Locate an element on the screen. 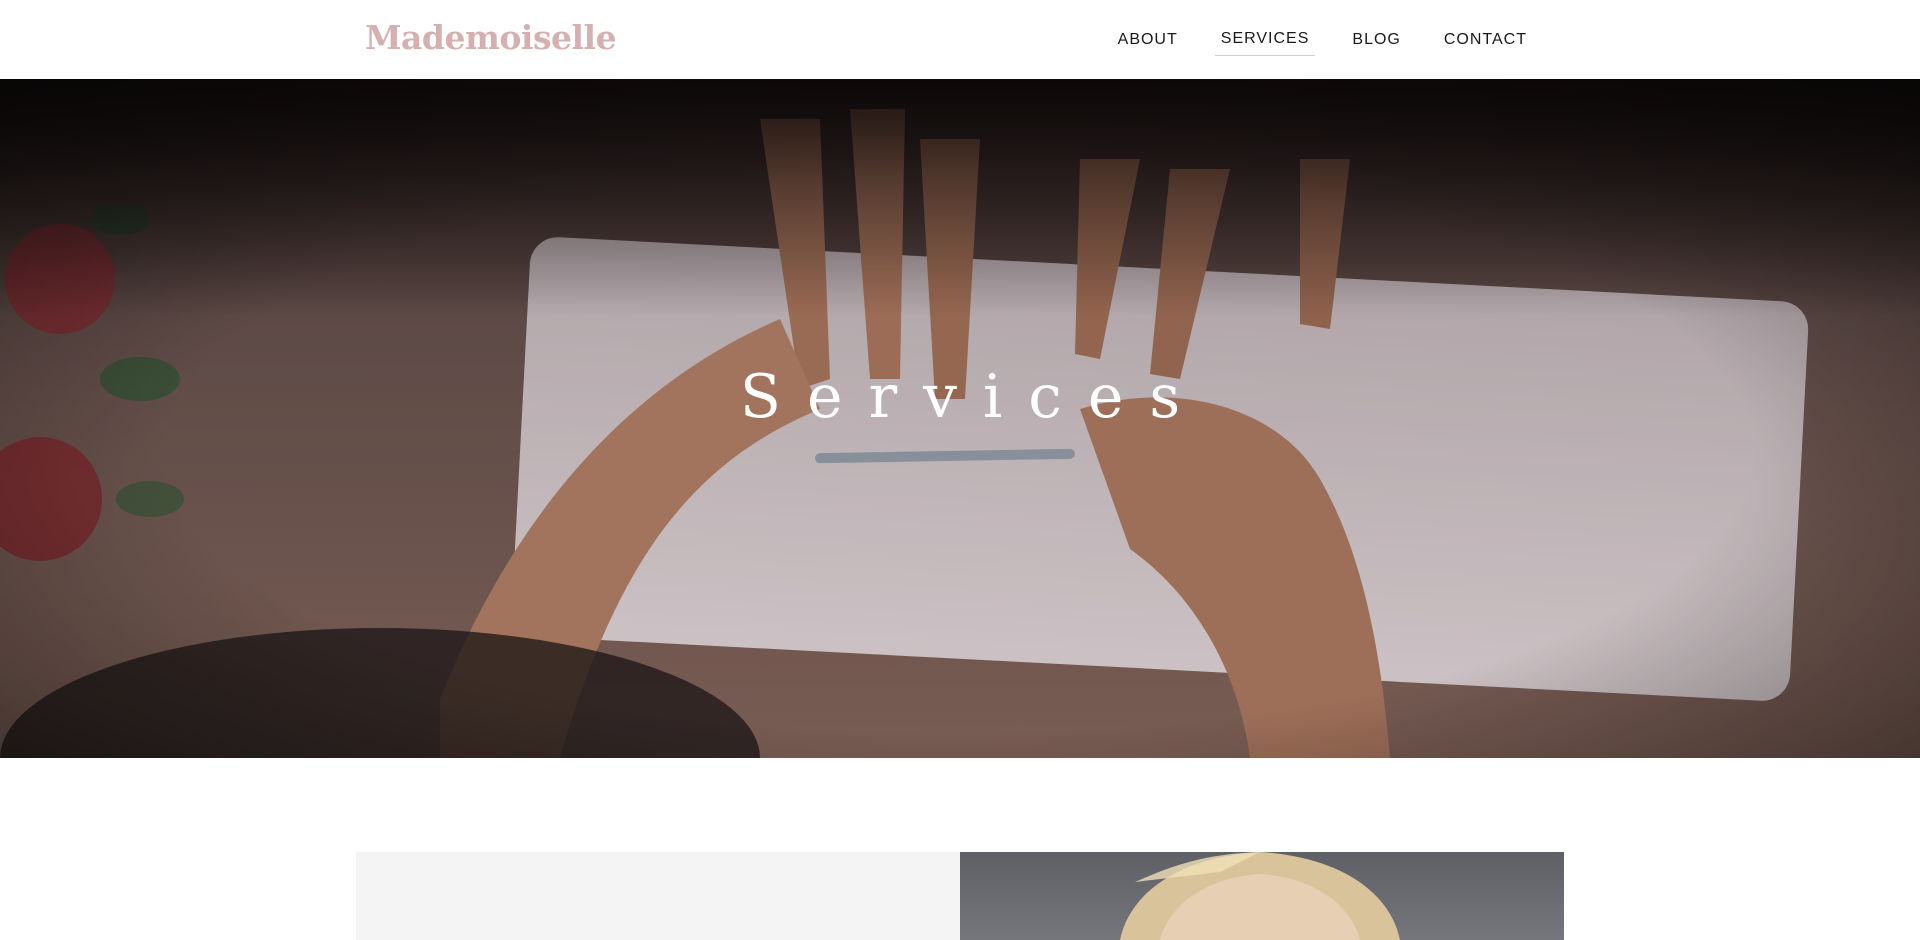 The width and height of the screenshot is (1920, 940). hero-title: Services is located at coordinates (973, 397).